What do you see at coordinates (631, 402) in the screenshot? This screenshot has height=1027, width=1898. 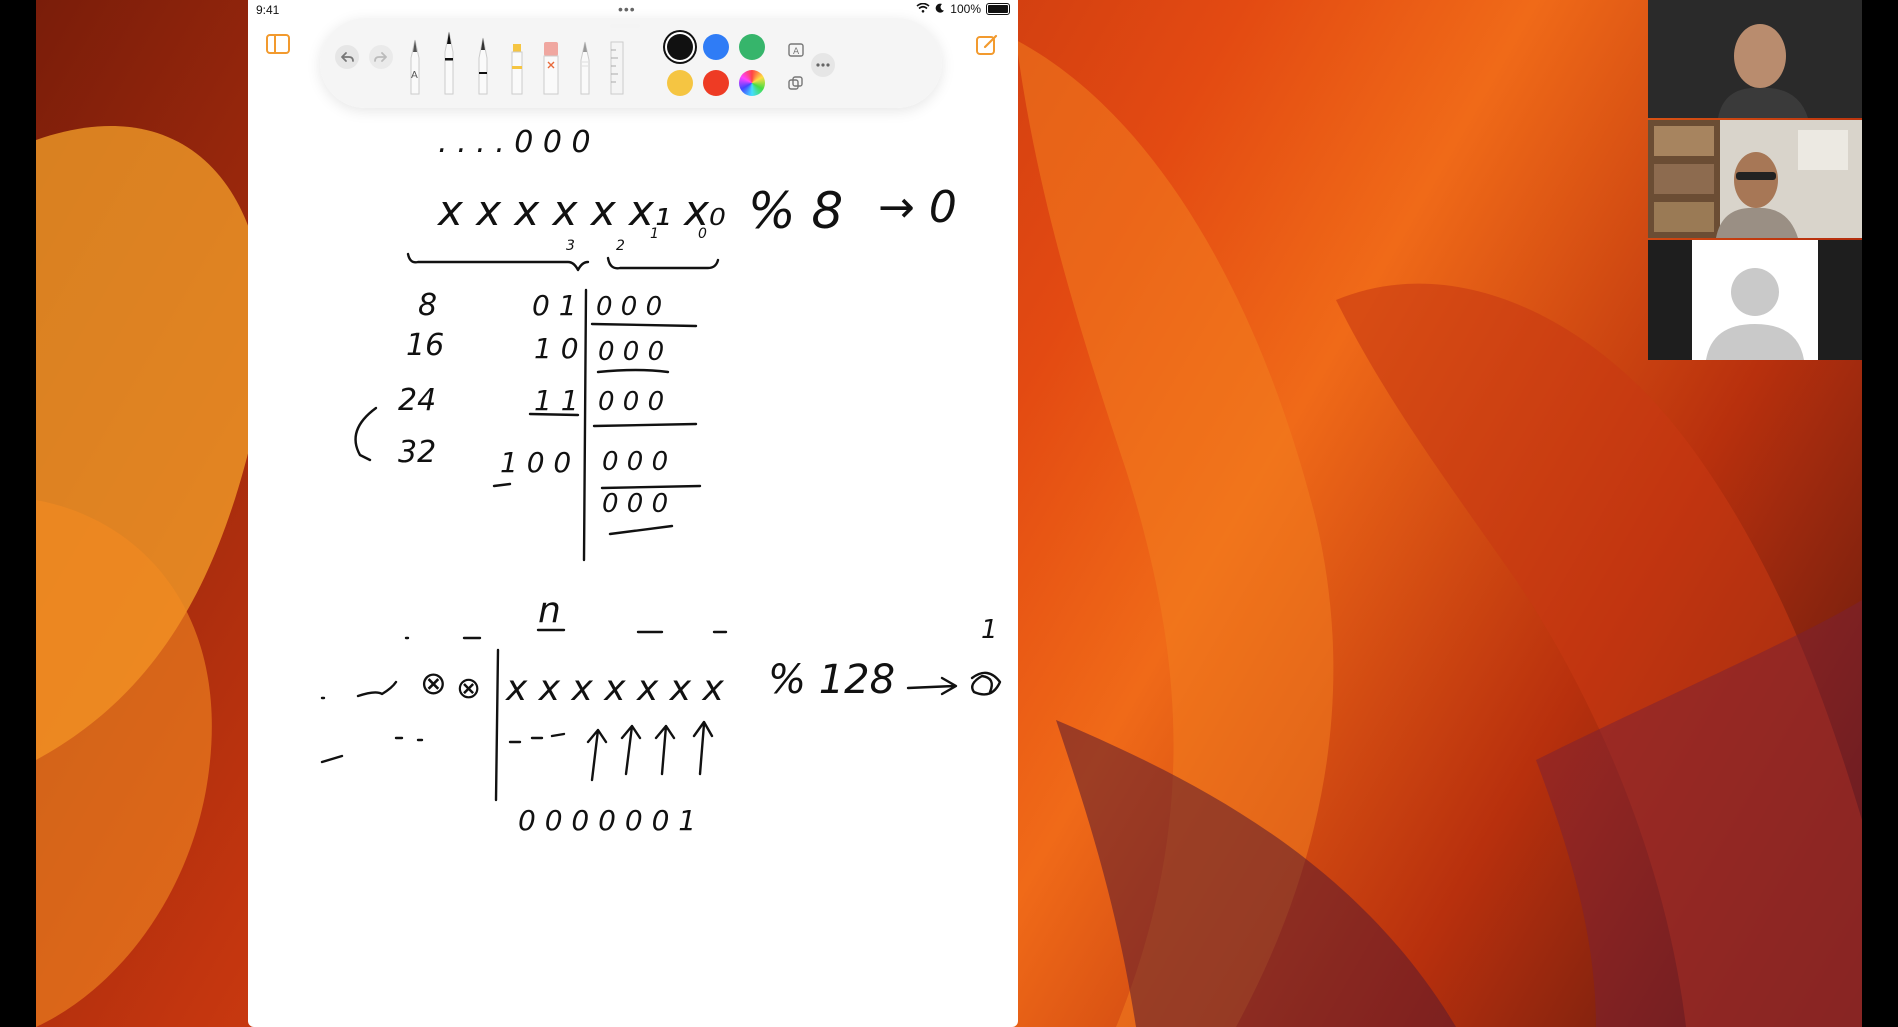 I see `table-right-2: 0 0 0` at bounding box center [631, 402].